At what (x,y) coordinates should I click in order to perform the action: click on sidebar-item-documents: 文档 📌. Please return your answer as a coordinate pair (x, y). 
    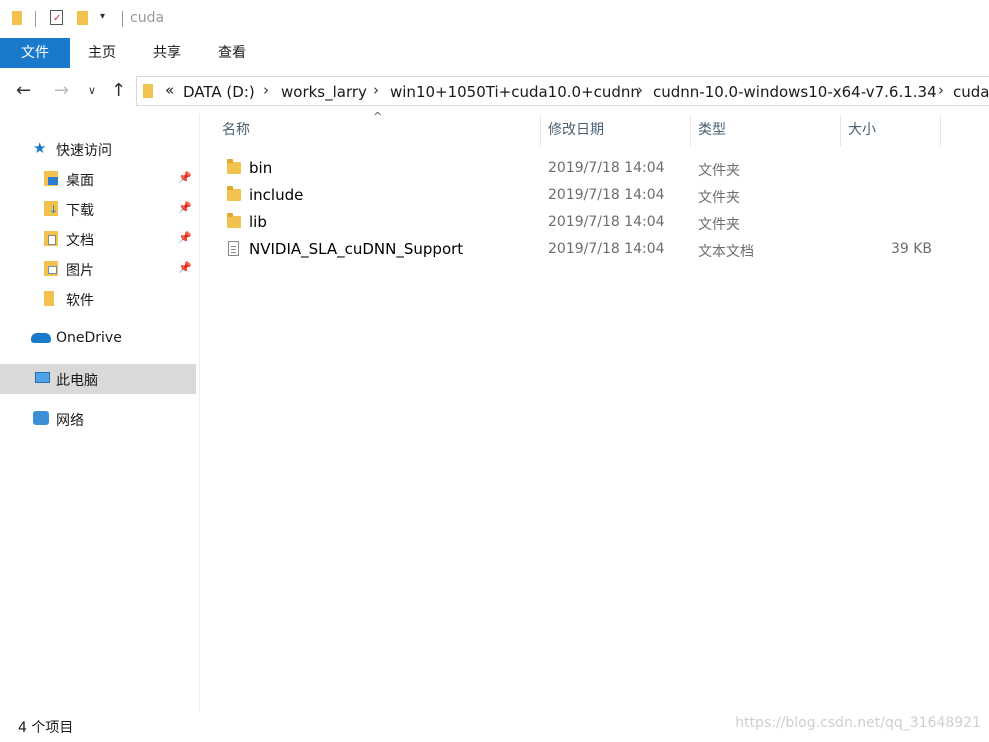
    Looking at the image, I should click on (98, 239).